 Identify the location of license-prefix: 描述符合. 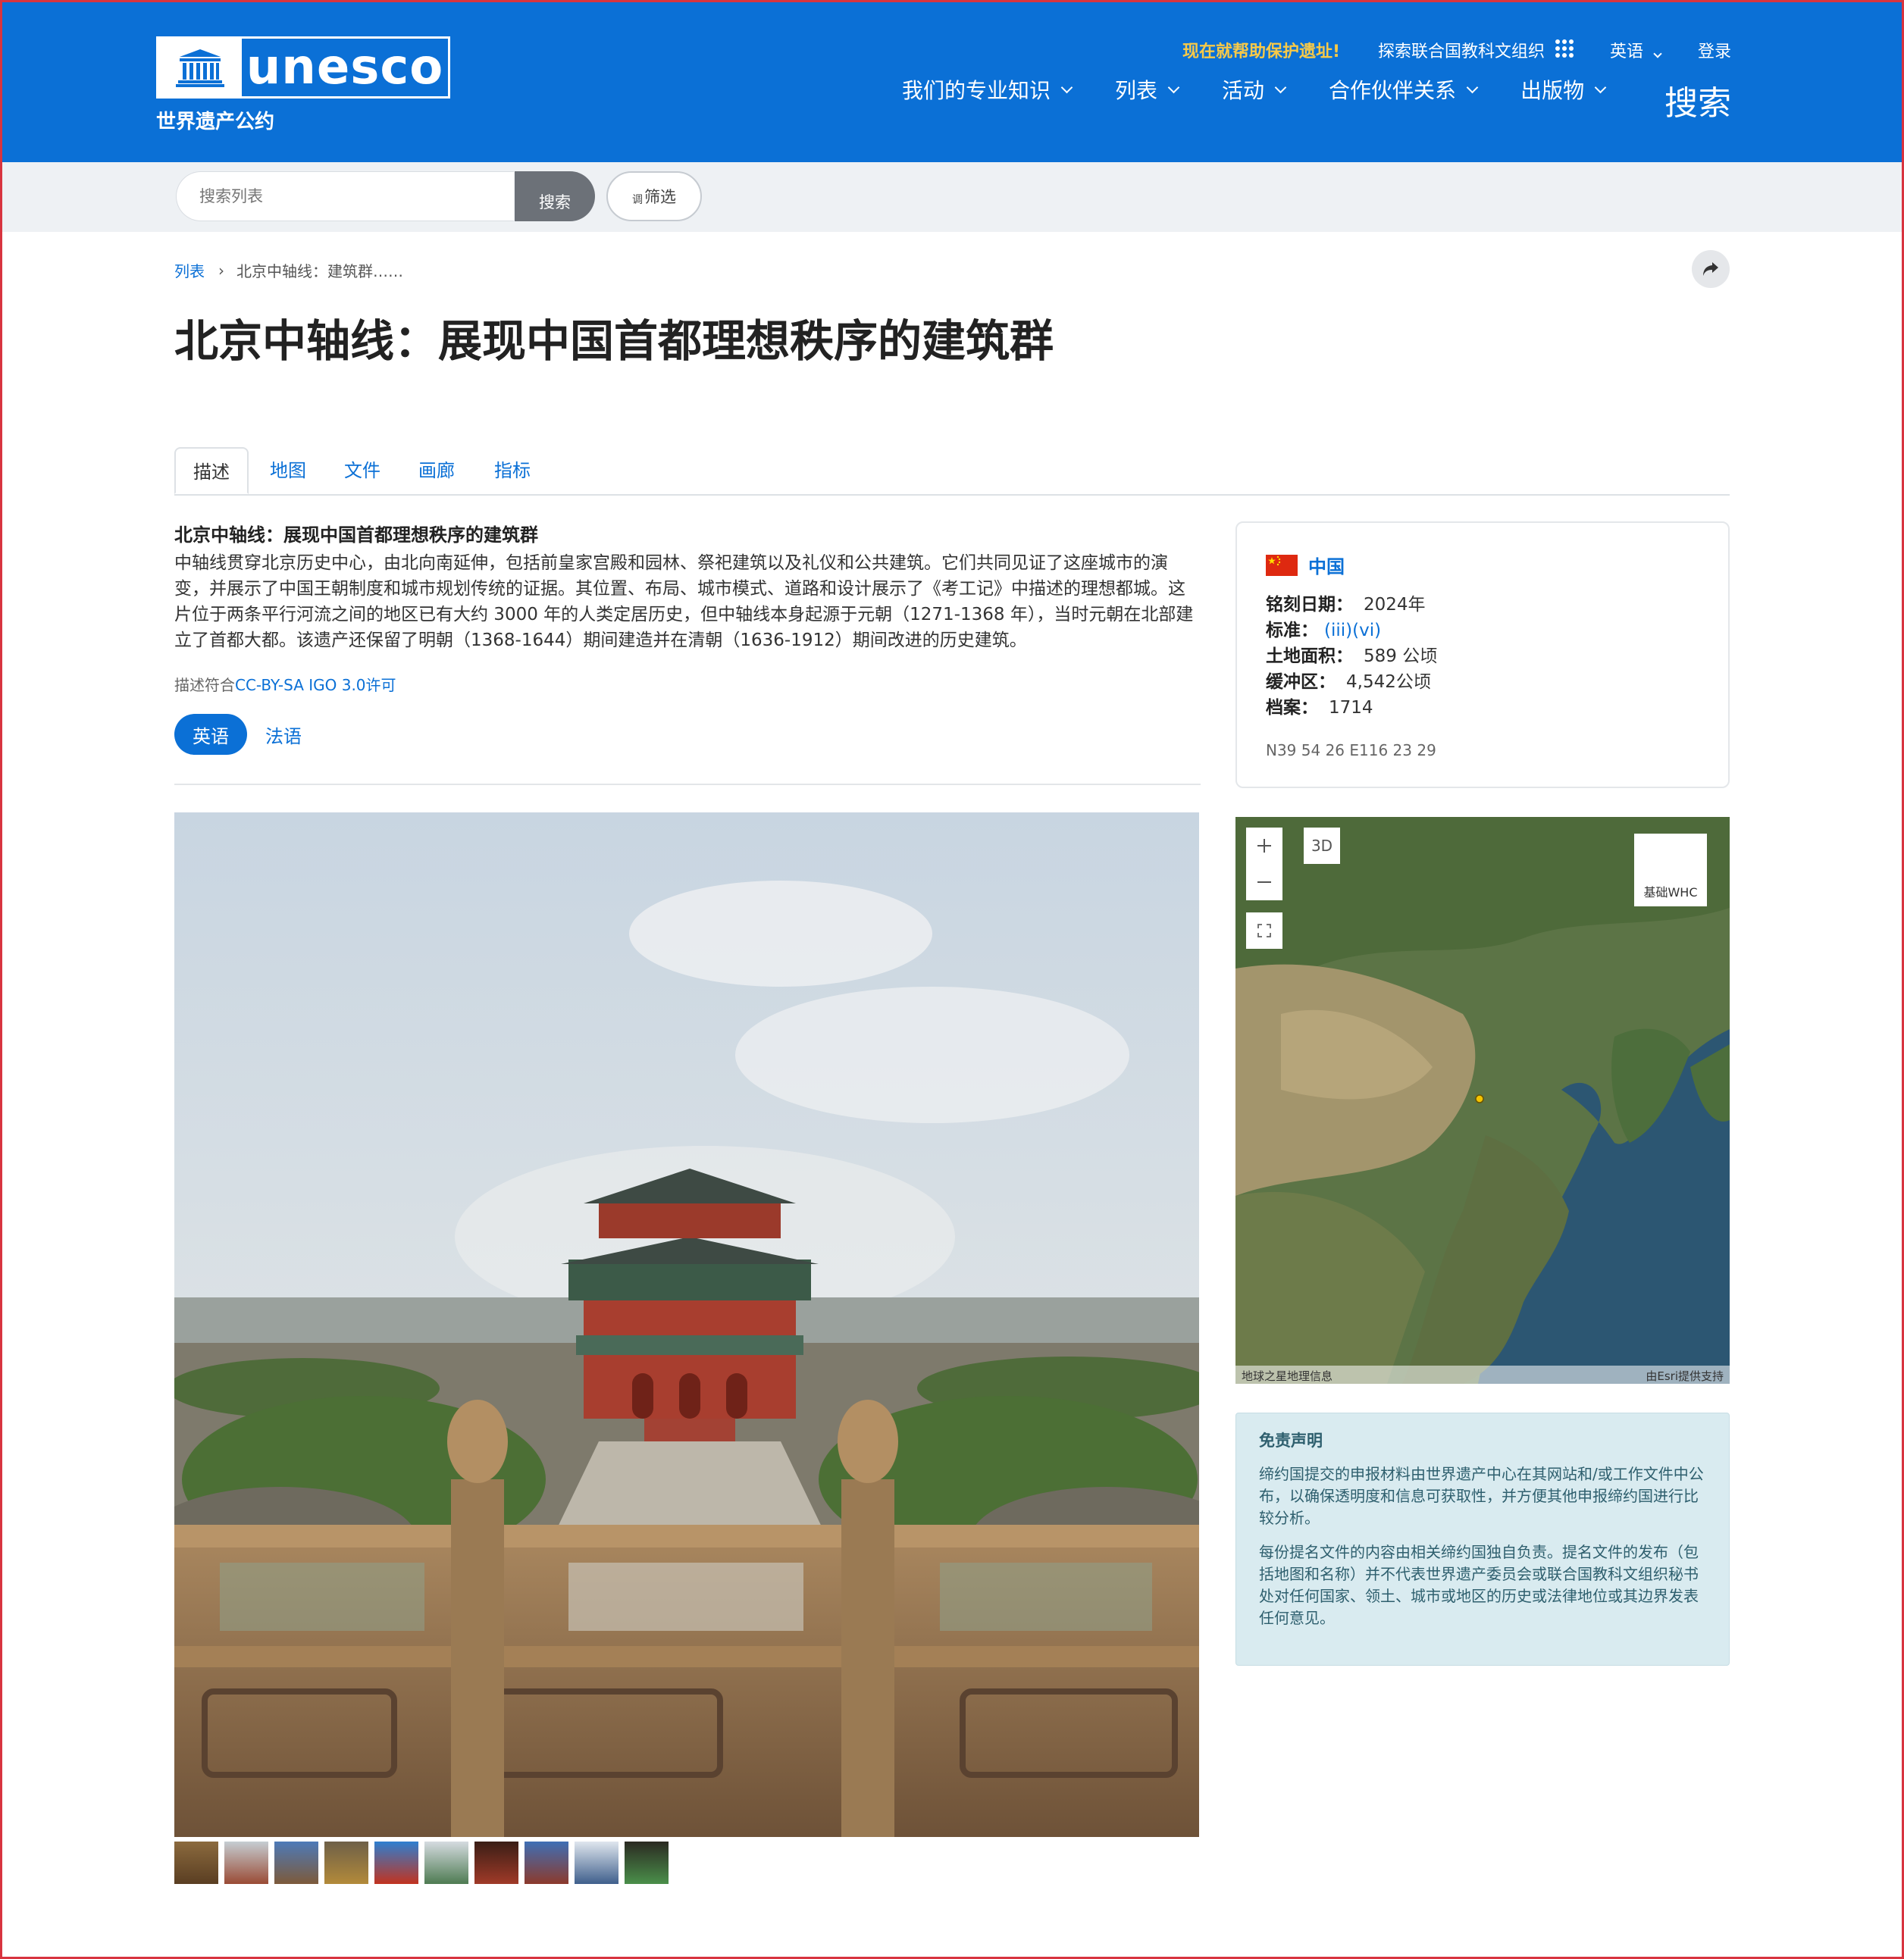
(204, 685).